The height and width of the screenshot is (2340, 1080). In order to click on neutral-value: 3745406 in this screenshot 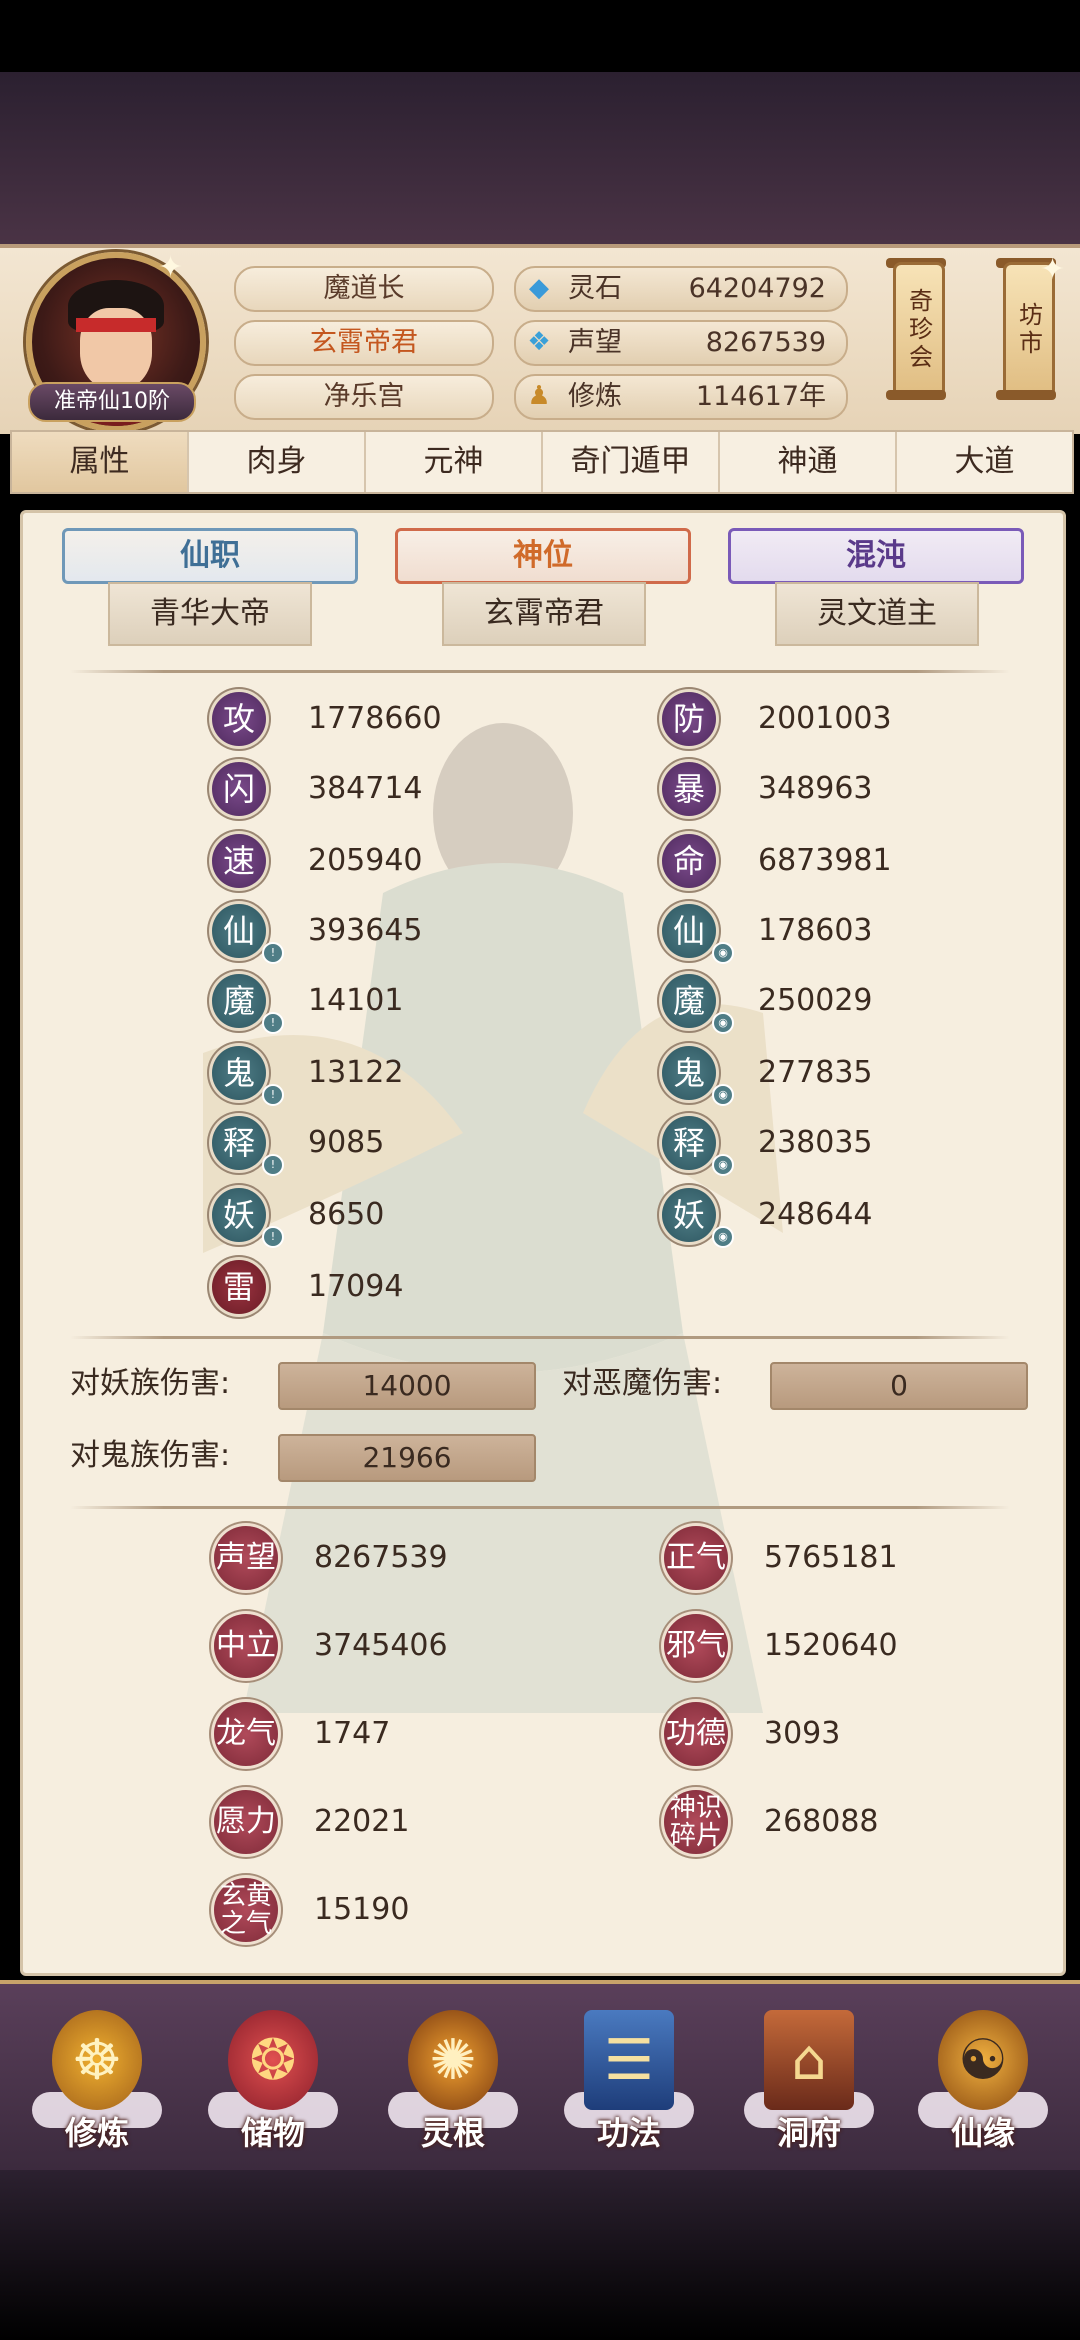, I will do `click(381, 1645)`.